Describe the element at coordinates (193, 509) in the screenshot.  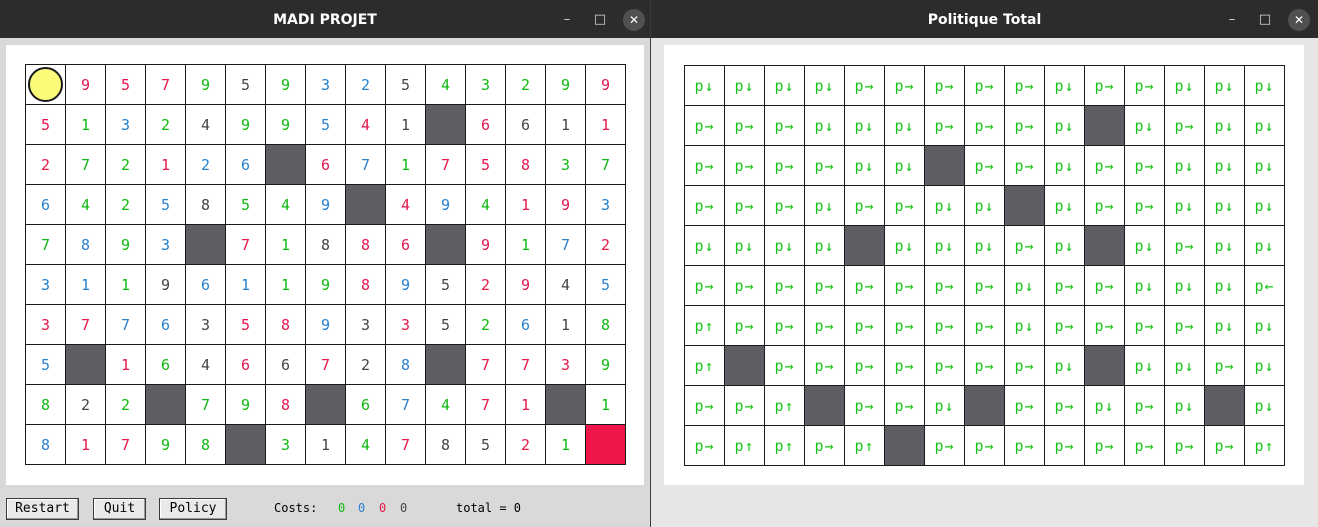
I see `policy-button: Policy` at that location.